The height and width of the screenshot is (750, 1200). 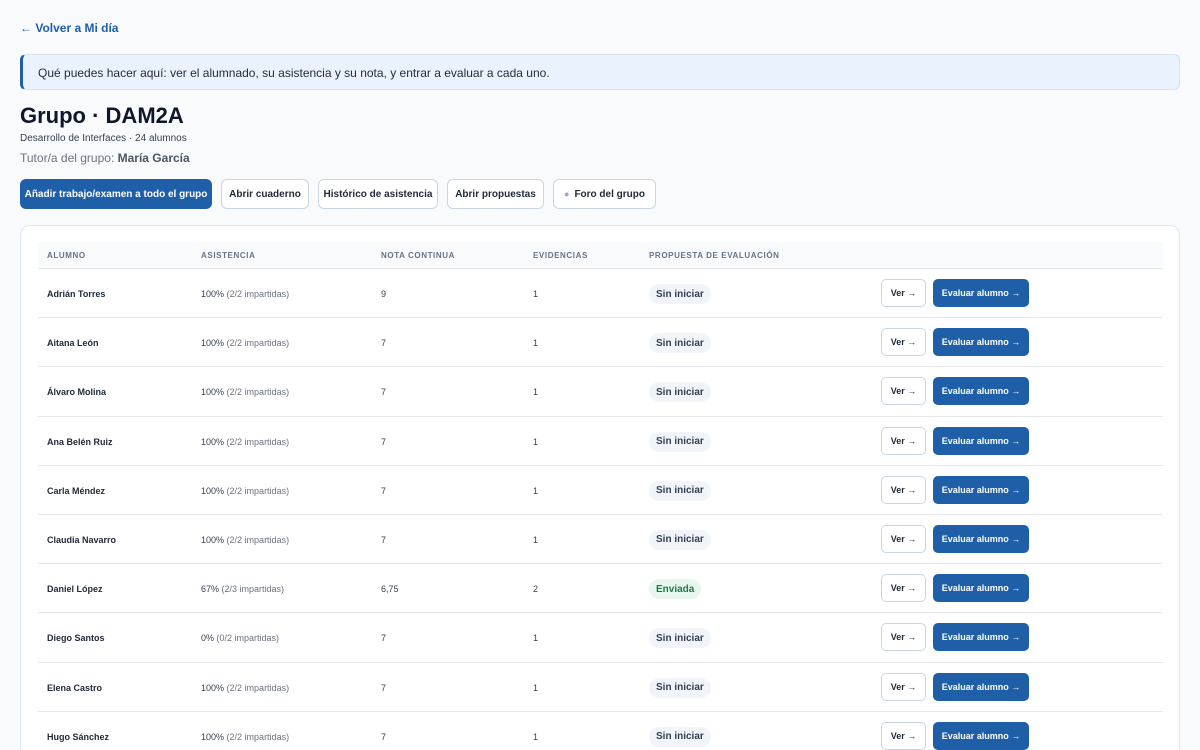 I want to click on open-proposals-label: Abrir propuestas, so click(x=495, y=194).